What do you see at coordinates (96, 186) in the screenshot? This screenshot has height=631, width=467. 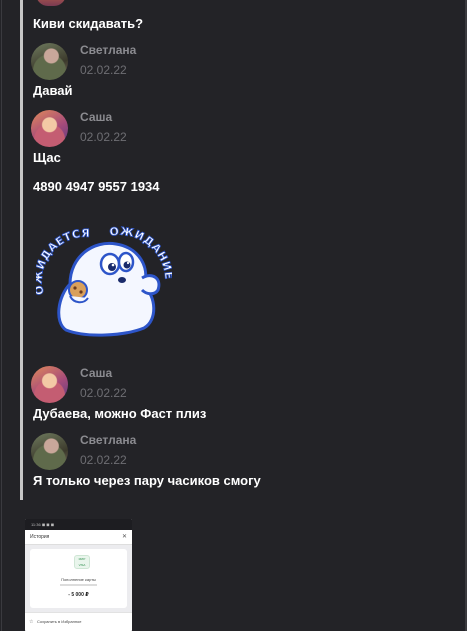 I see `message-text: 4890 4947 9557 1934` at bounding box center [96, 186].